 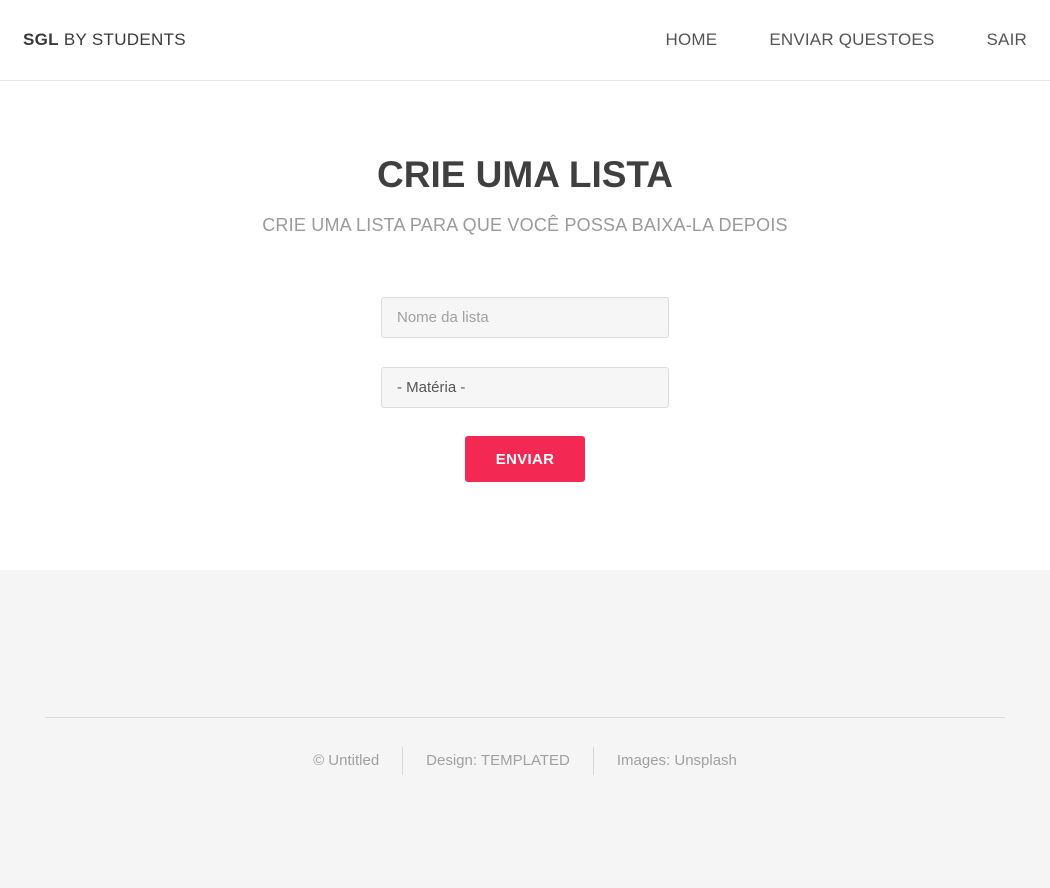 What do you see at coordinates (692, 40) in the screenshot?
I see `nav-home: HOME` at bounding box center [692, 40].